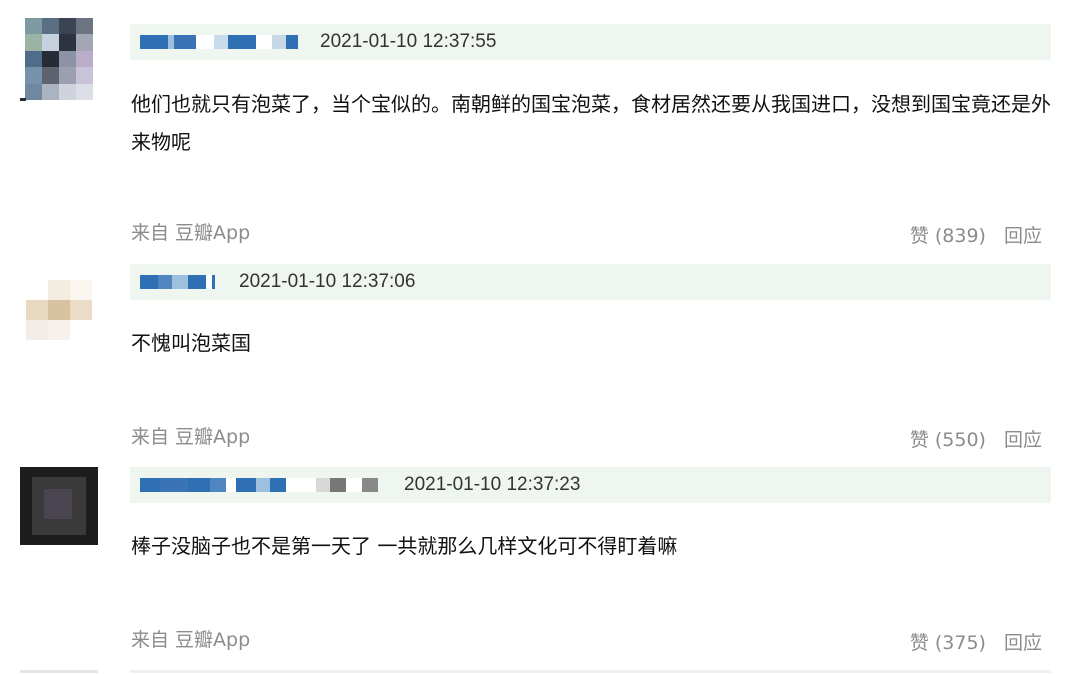 This screenshot has height=674, width=1080. I want to click on like-button: 赞 (375), so click(948, 641).